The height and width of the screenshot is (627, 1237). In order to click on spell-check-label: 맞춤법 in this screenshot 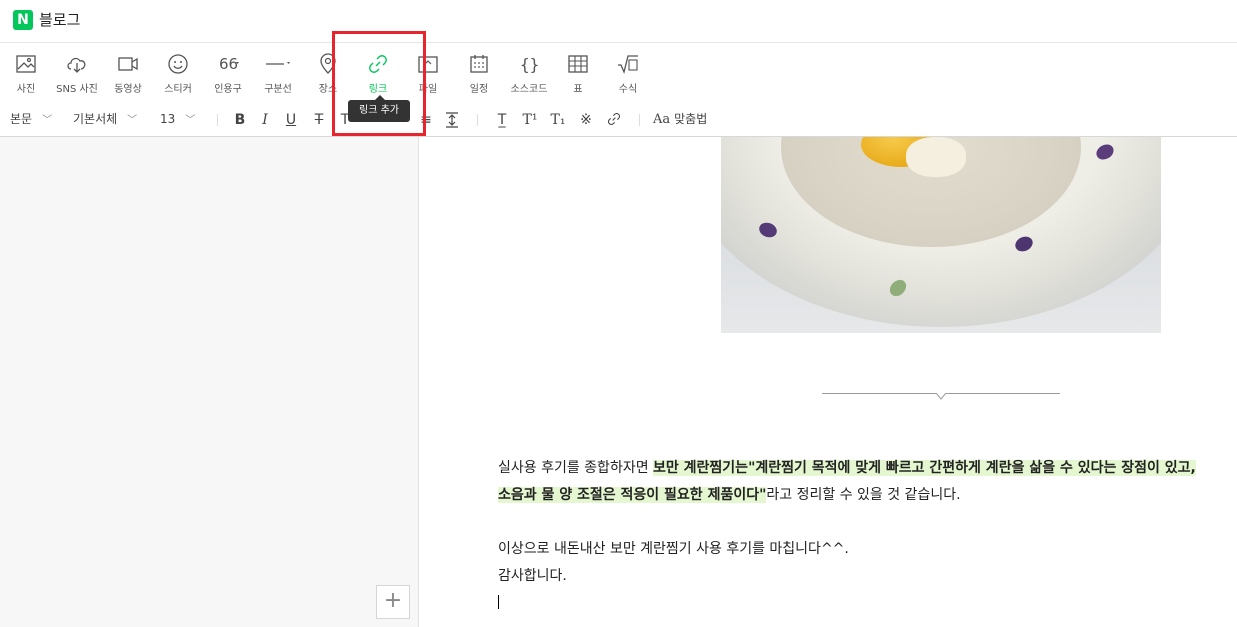, I will do `click(691, 119)`.